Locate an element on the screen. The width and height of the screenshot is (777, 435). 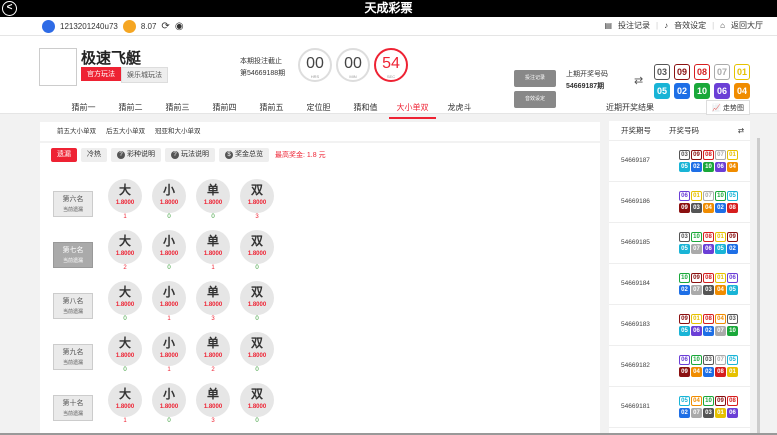
tab-3: 猜前四 is located at coordinates (224, 108).